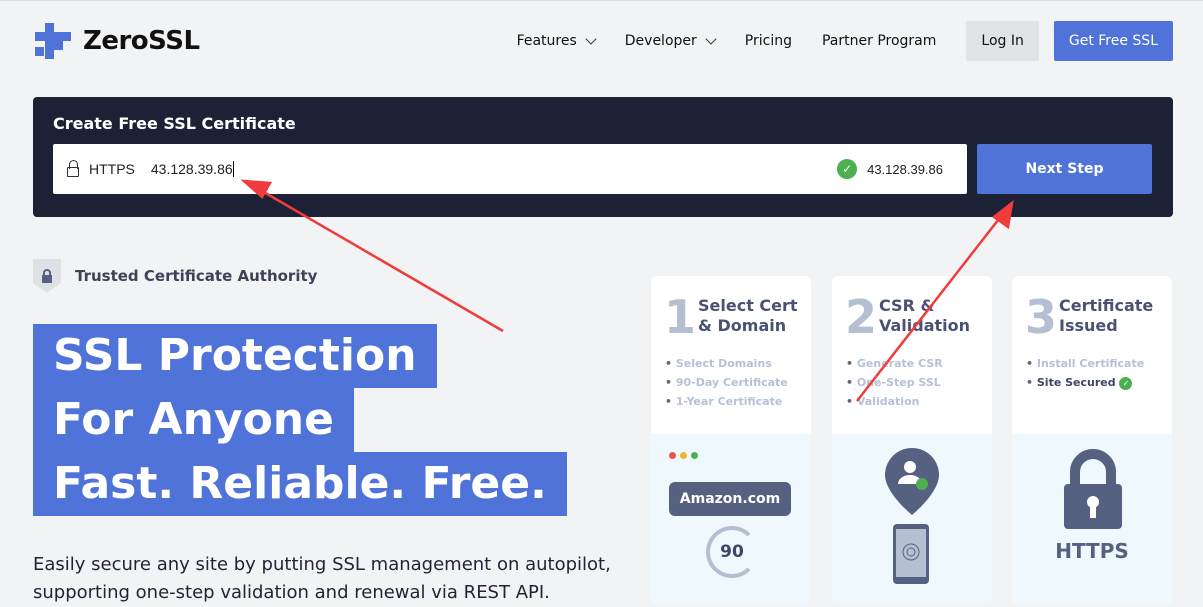 The height and width of the screenshot is (607, 1203). Describe the element at coordinates (890, 169) in the screenshot. I see `domain-verified: ✓ 43.128.39.86` at that location.